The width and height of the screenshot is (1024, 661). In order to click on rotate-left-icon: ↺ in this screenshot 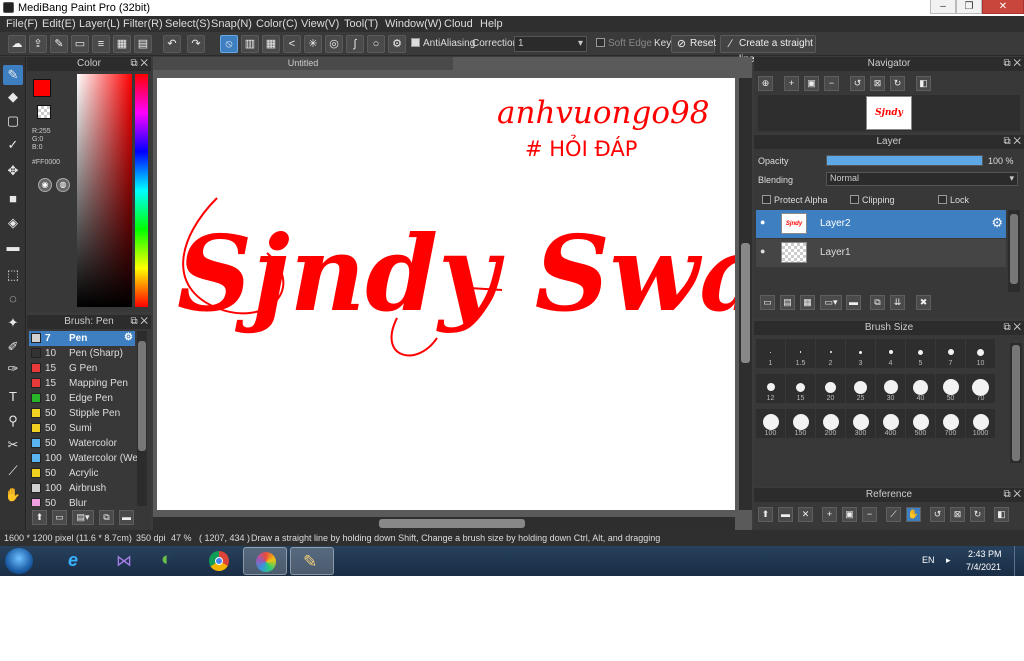, I will do `click(857, 83)`.